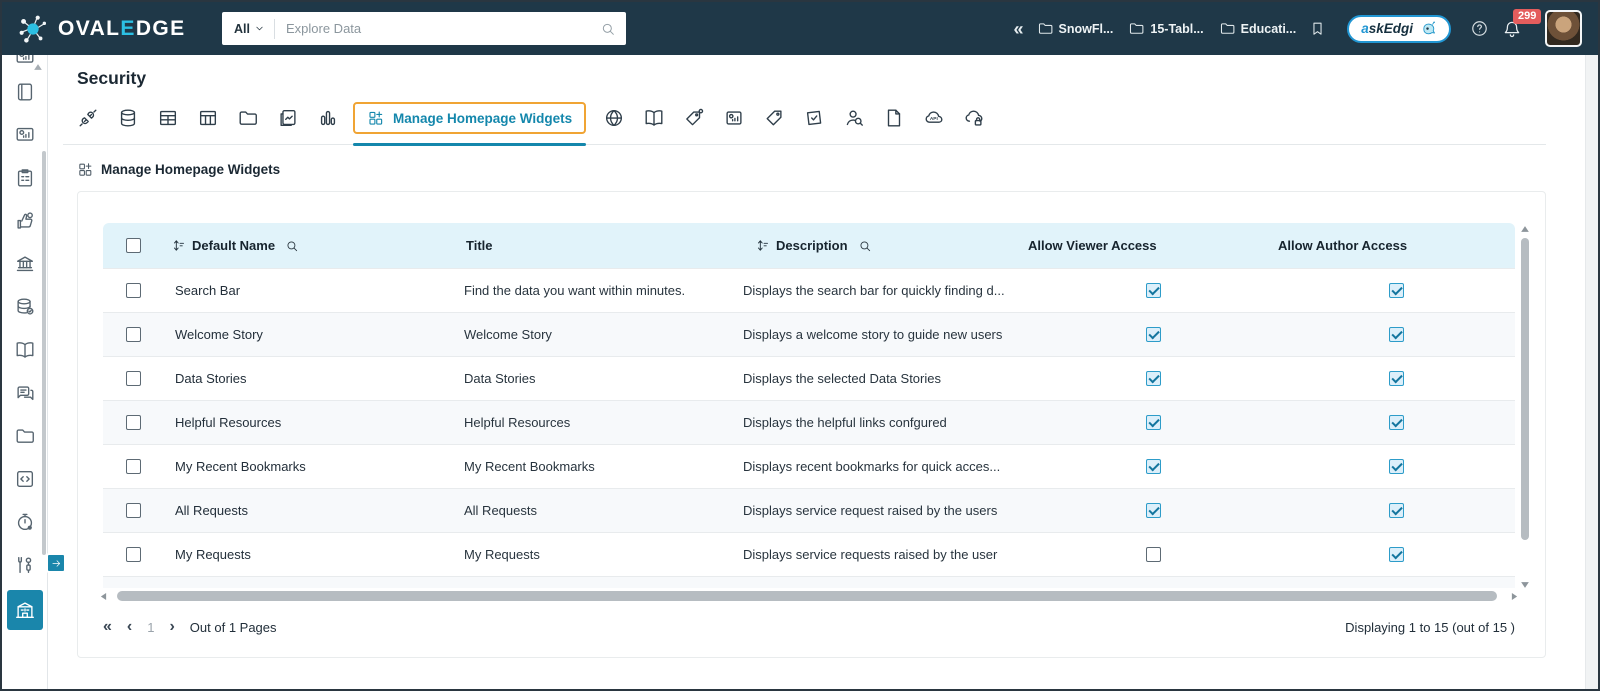 The height and width of the screenshot is (691, 1600). I want to click on search-input, so click(437, 28).